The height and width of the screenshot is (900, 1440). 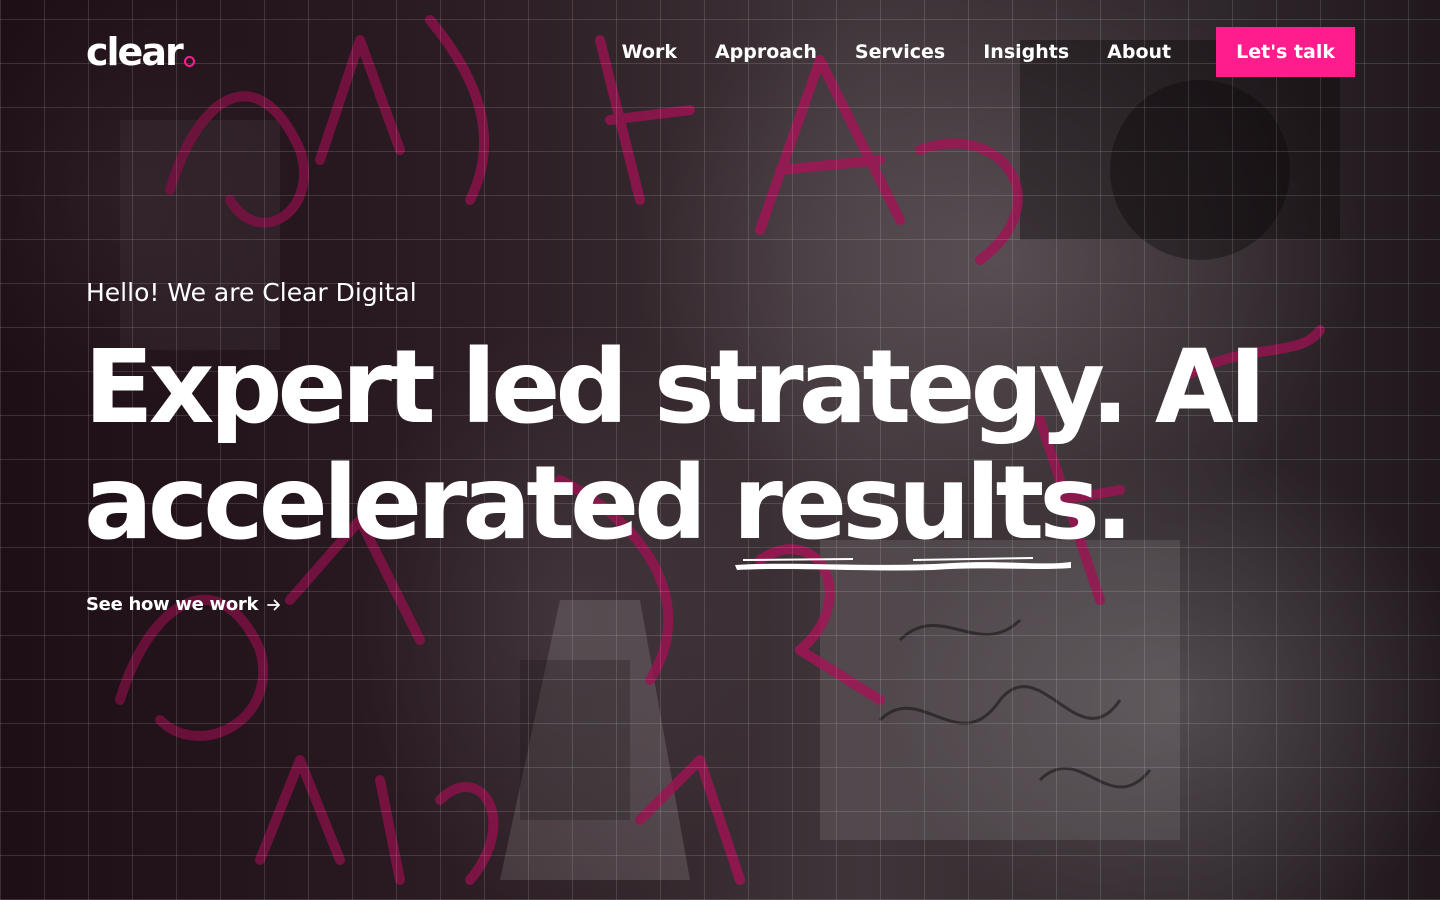 What do you see at coordinates (251, 292) in the screenshot?
I see `hero-eyebrow: Hello! We are Clear Digital` at bounding box center [251, 292].